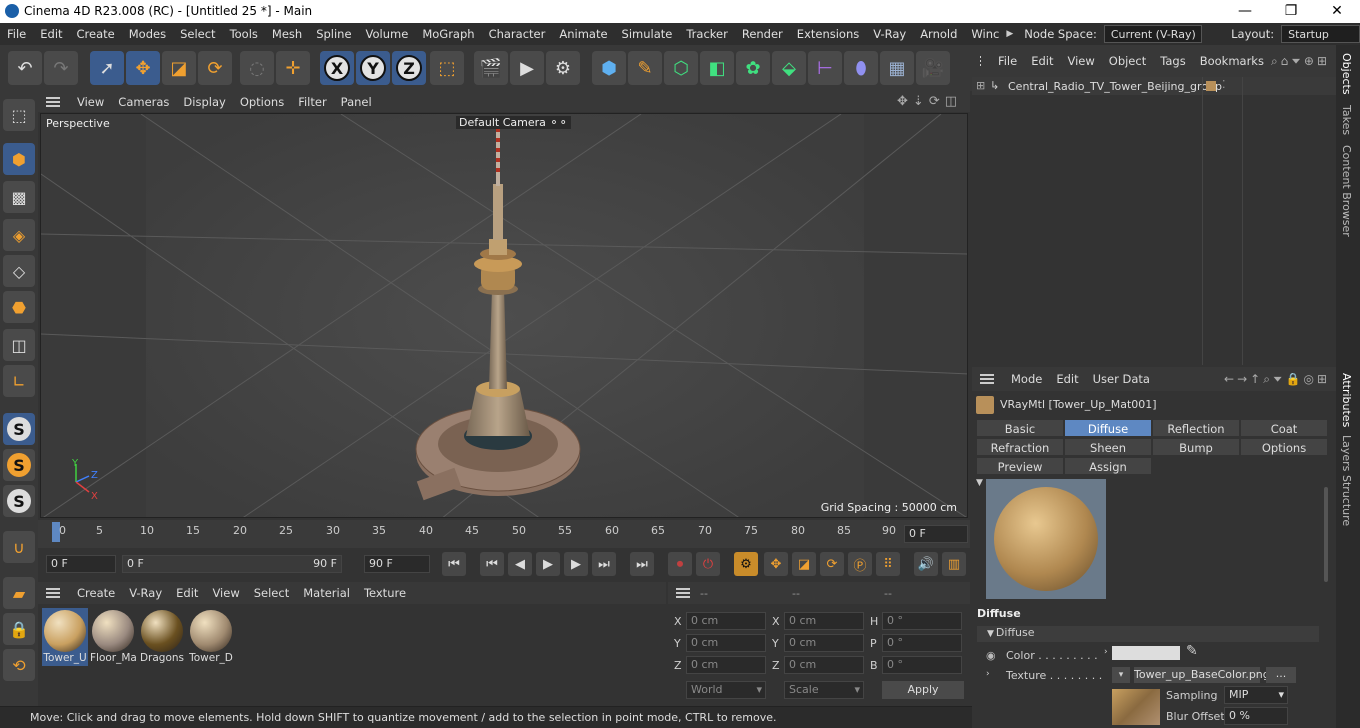 Image resolution: width=1360 pixels, height=728 pixels. What do you see at coordinates (832, 564) in the screenshot?
I see `key-rotation-icon: ⟳` at bounding box center [832, 564].